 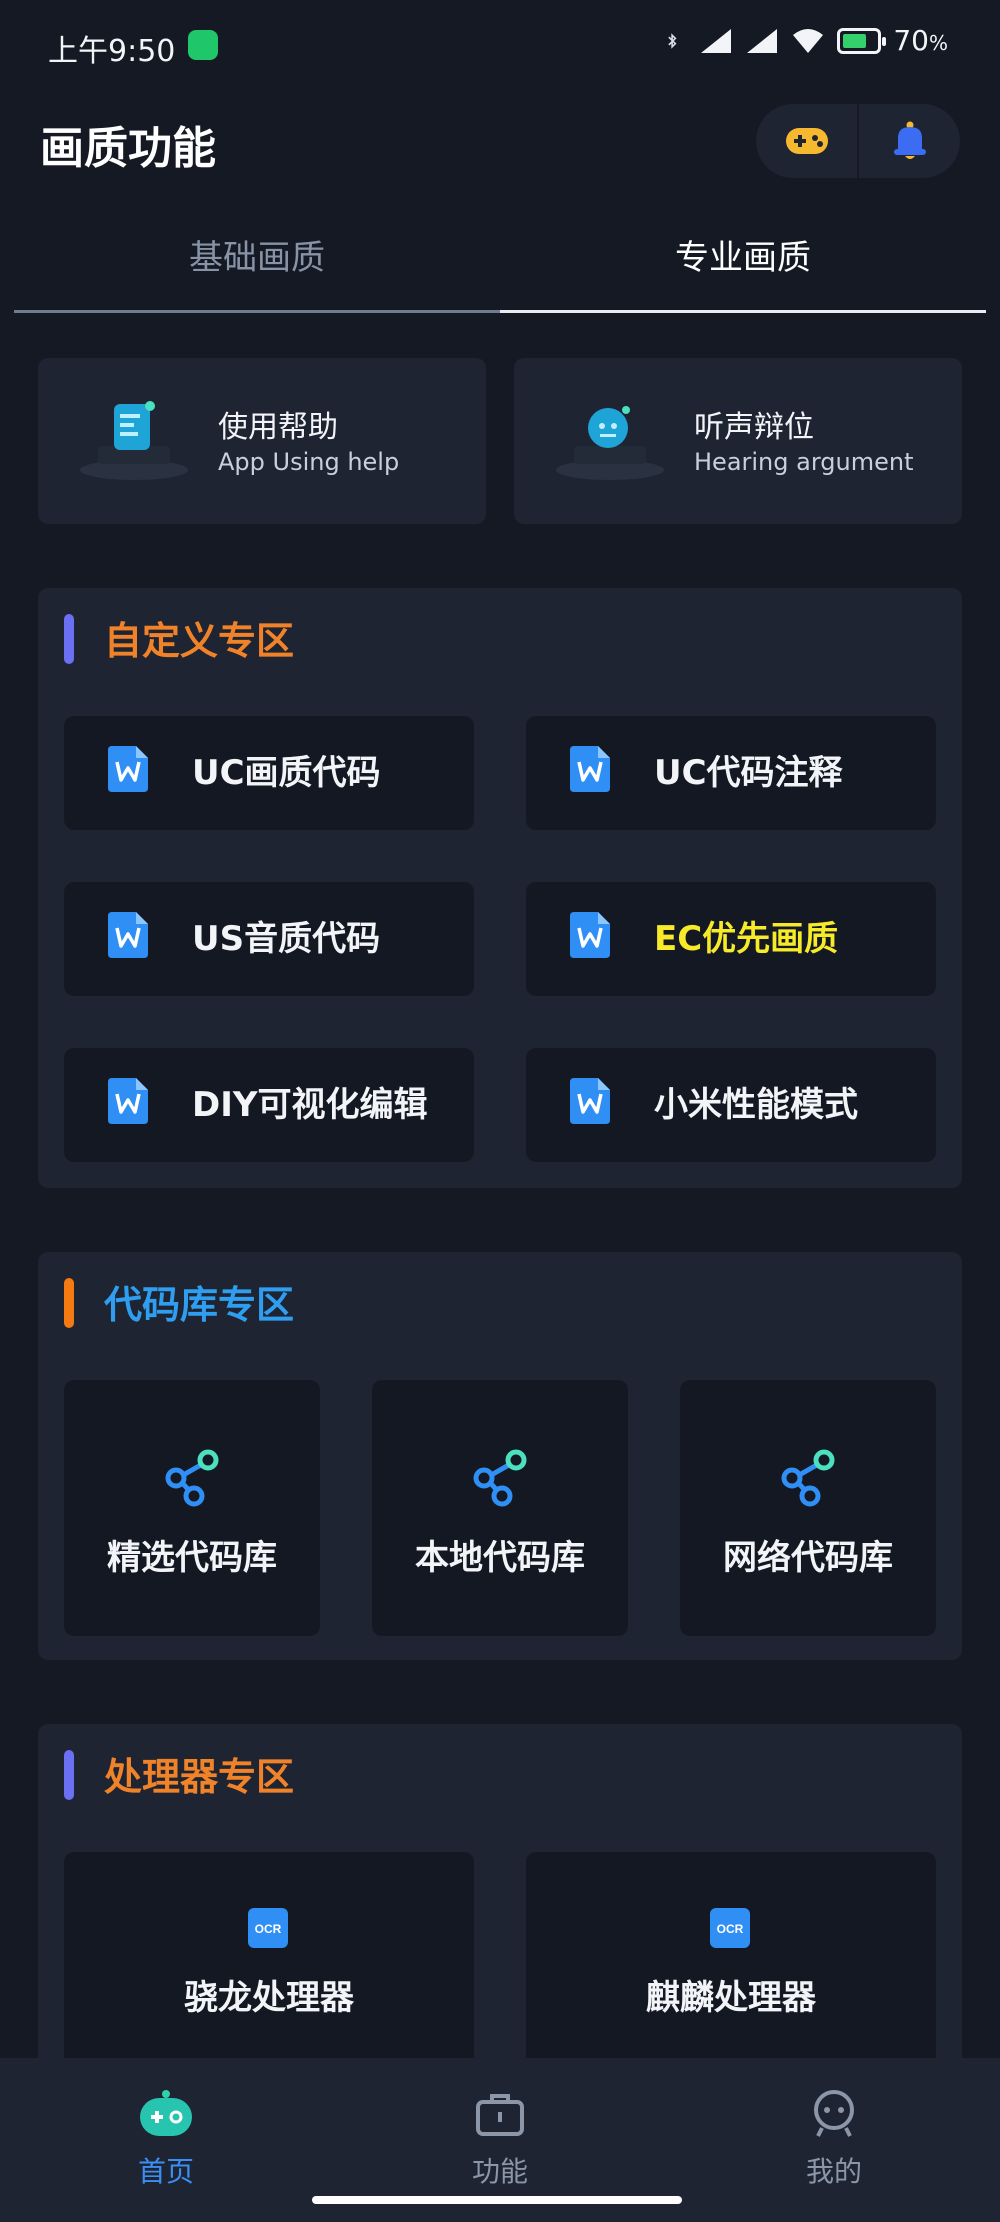 I want to click on cell-label: UC画质代码, so click(x=286, y=773).